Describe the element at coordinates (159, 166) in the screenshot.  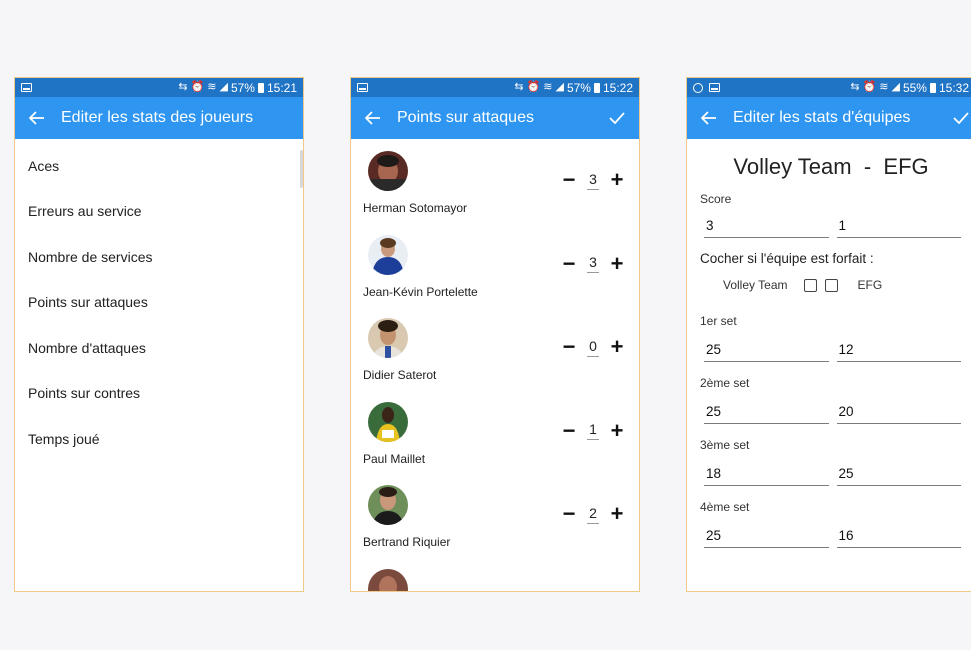
I see `menu-item-aces: Aces` at that location.